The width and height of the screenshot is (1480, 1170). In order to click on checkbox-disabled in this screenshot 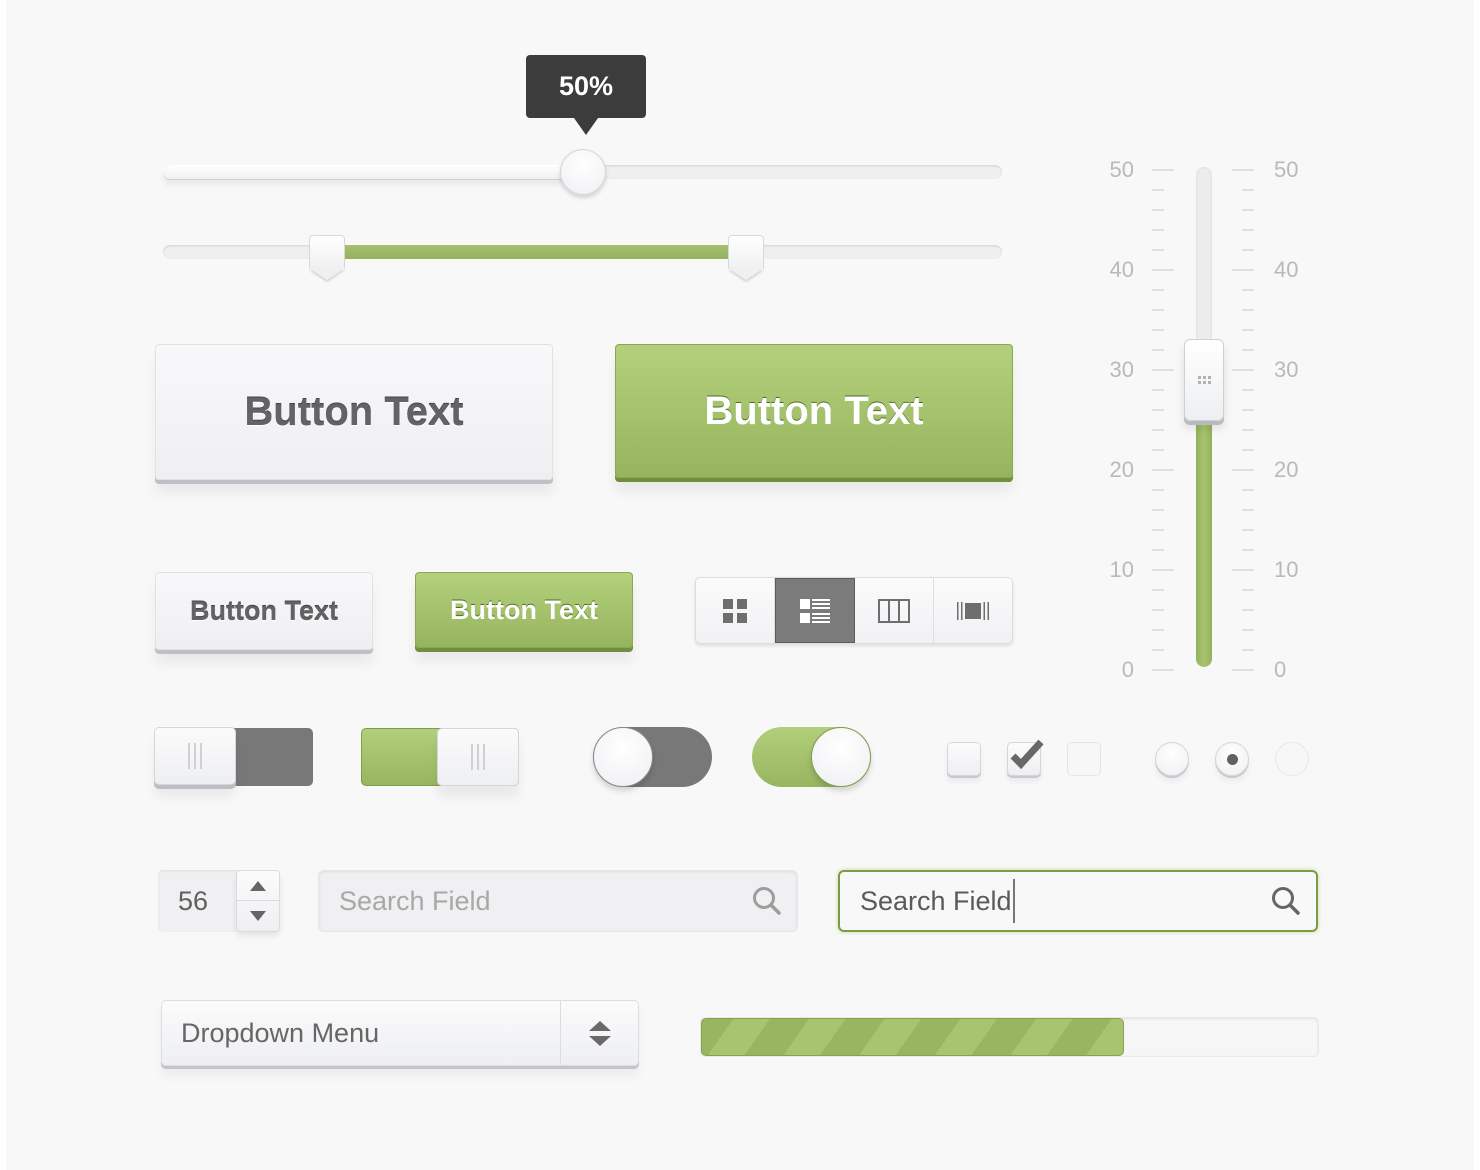, I will do `click(1084, 759)`.